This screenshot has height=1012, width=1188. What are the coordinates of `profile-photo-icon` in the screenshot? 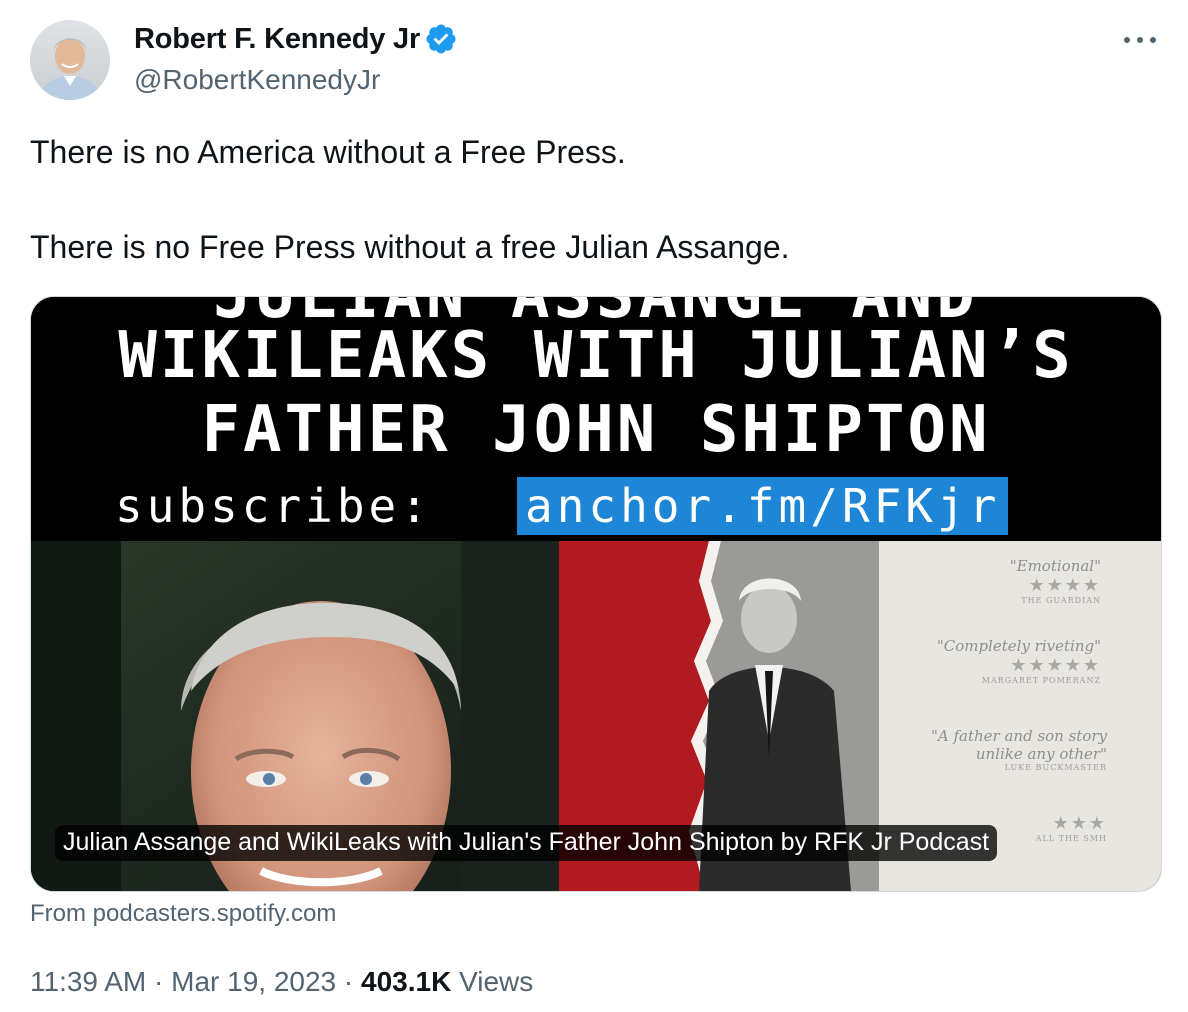 It's located at (70, 60).